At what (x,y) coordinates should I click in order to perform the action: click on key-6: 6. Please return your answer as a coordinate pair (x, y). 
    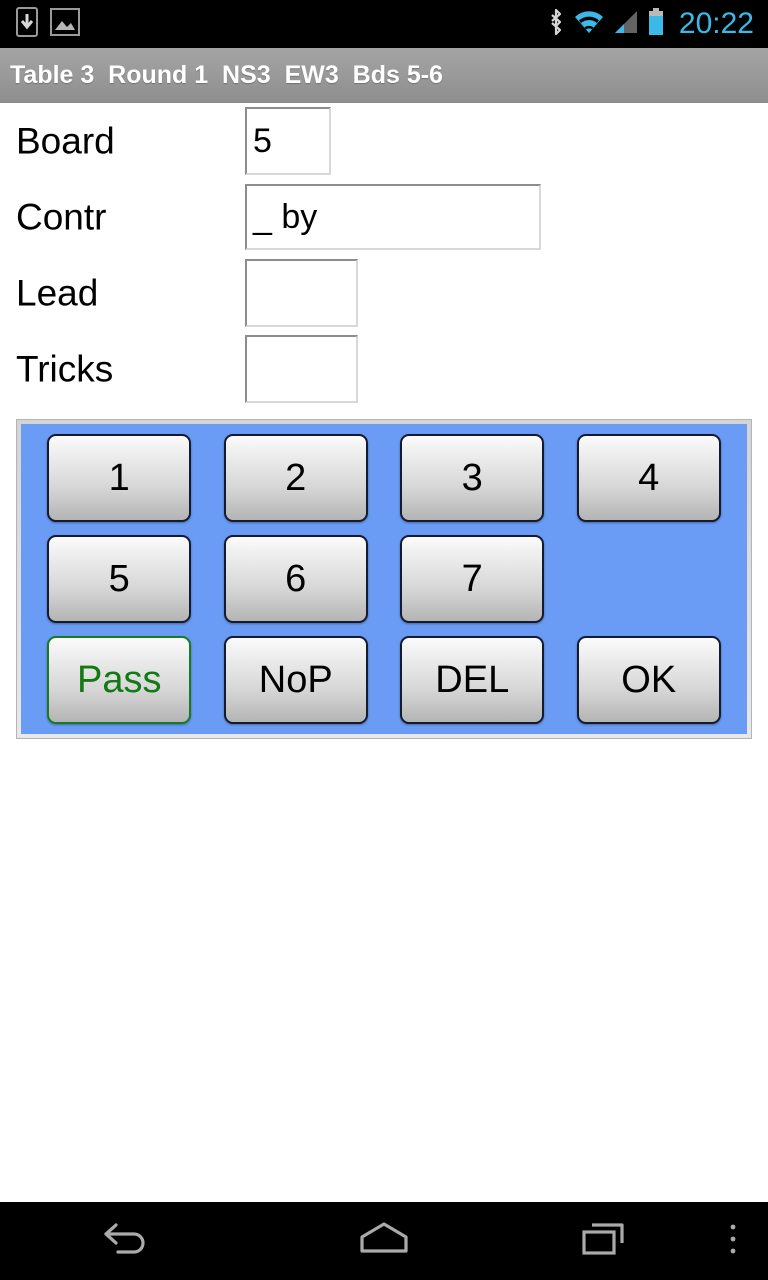
    Looking at the image, I should click on (295, 579).